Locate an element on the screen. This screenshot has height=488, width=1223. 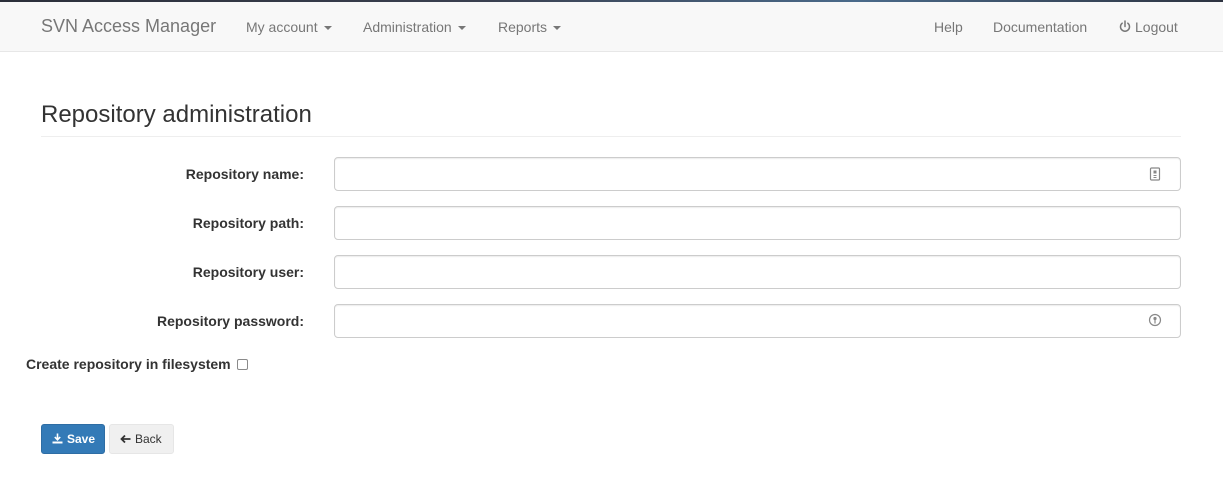
repository-path-label: Repository path: is located at coordinates (248, 223).